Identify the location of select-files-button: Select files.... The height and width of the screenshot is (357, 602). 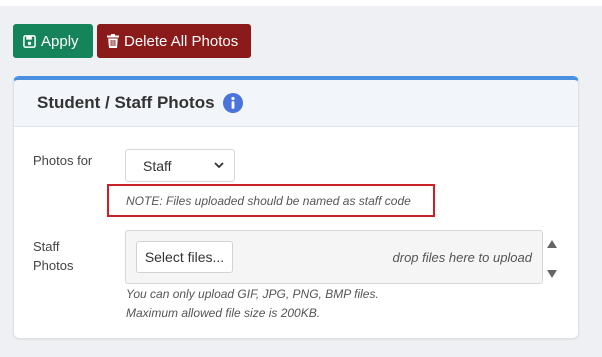
(184, 257).